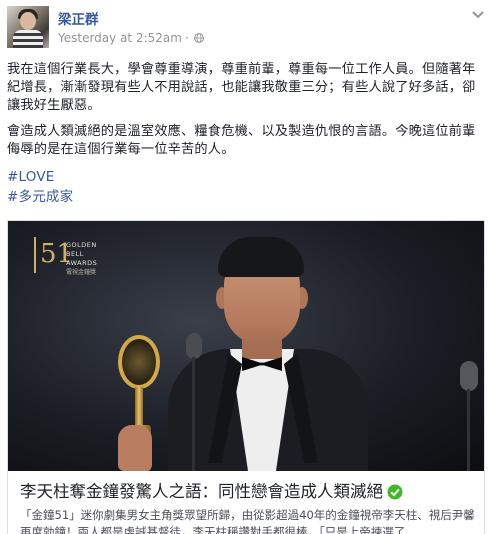  Describe the element at coordinates (53, 255) in the screenshot. I see `logo-mark: 51` at that location.